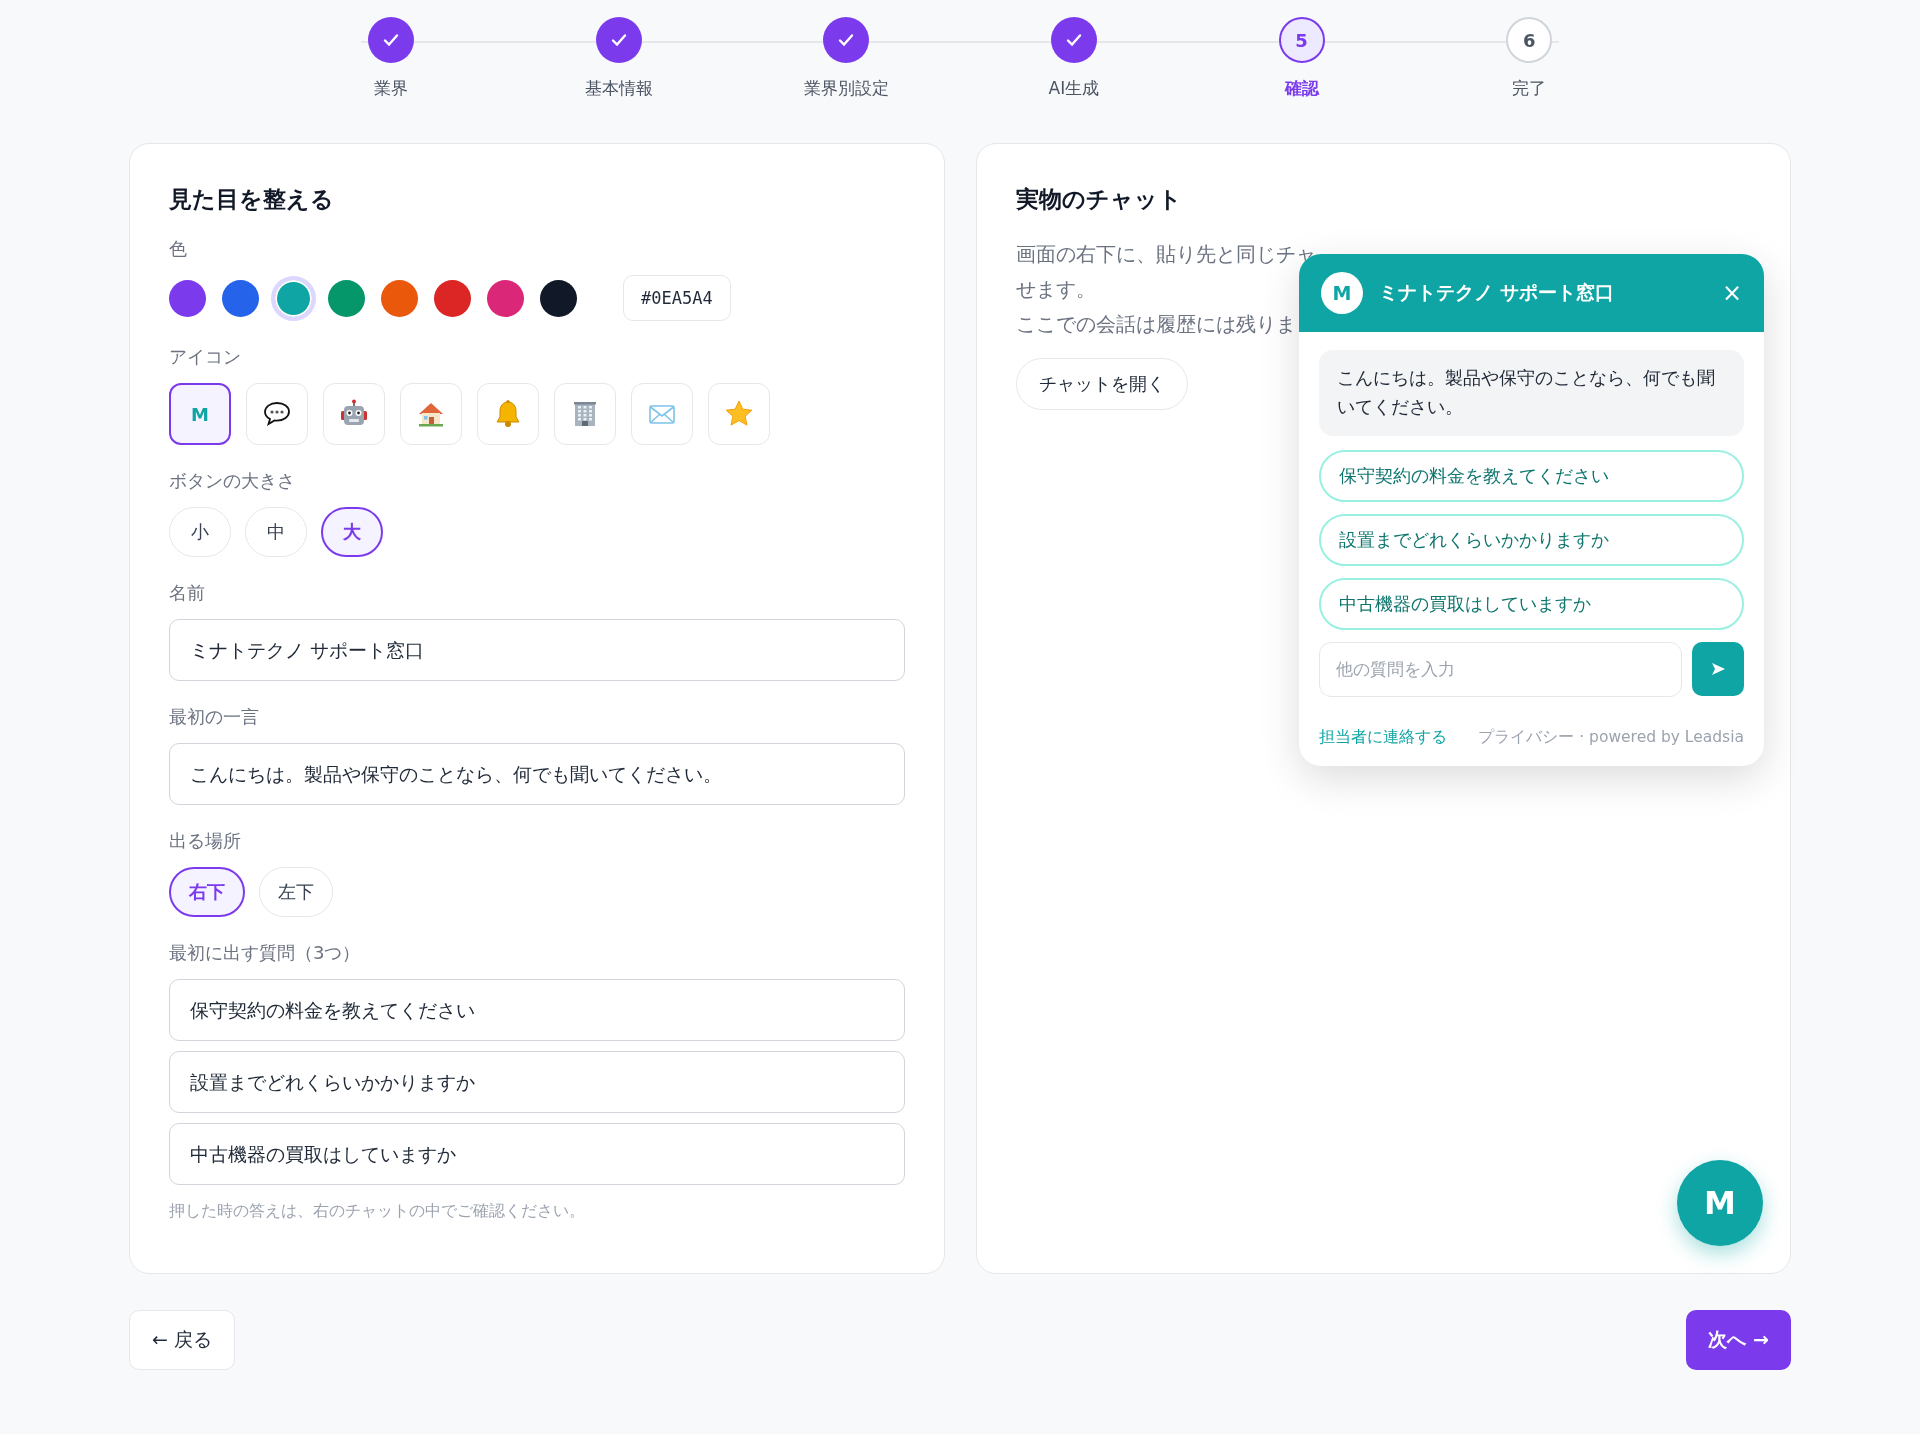 The image size is (1920, 1434). I want to click on option-pill: 小, so click(200, 532).